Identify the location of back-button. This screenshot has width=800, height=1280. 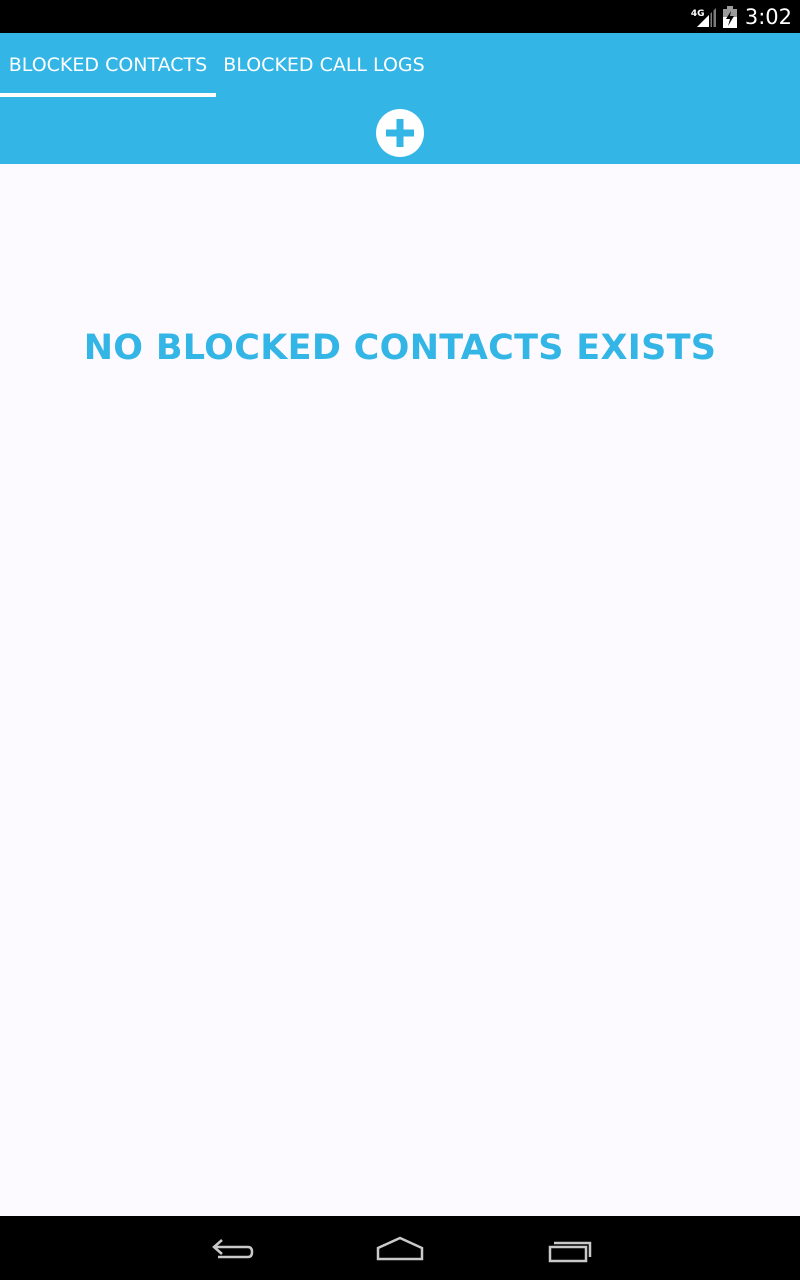
(230, 1248).